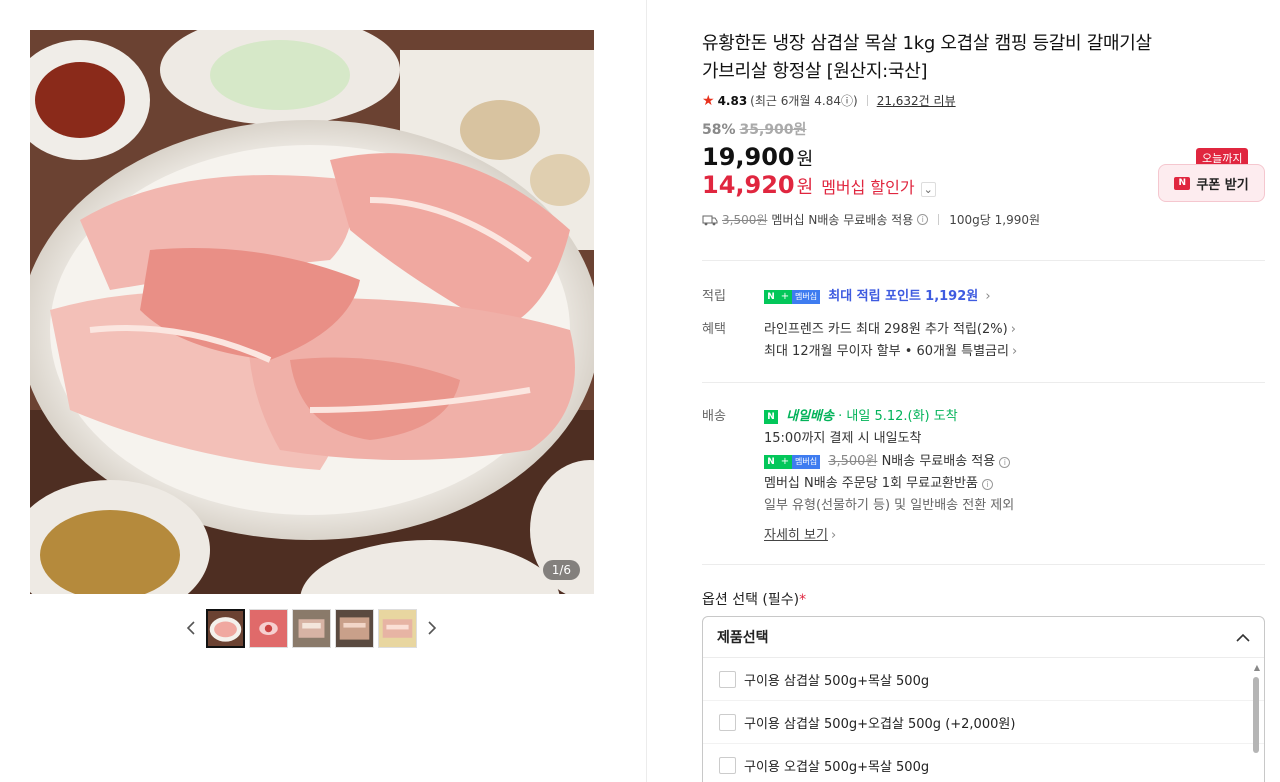 Image resolution: width=1280 pixels, height=782 pixels. What do you see at coordinates (748, 157) in the screenshot?
I see `sale-price: 19,900` at bounding box center [748, 157].